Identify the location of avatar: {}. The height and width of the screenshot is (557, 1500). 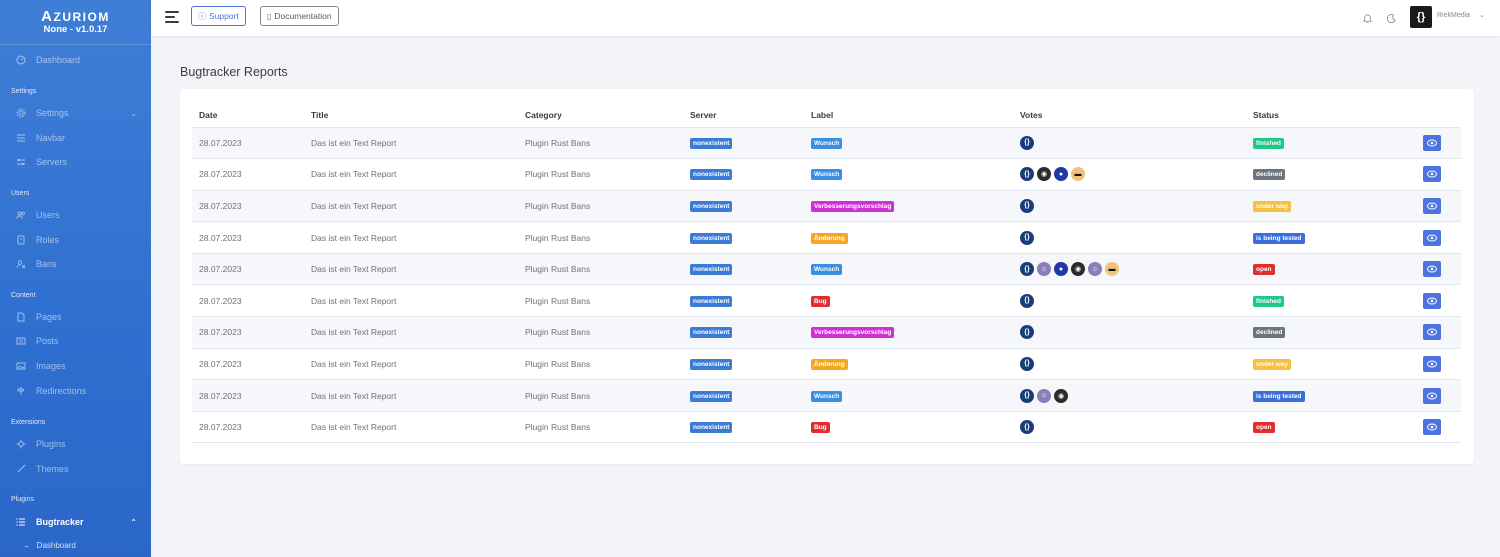
(1421, 17).